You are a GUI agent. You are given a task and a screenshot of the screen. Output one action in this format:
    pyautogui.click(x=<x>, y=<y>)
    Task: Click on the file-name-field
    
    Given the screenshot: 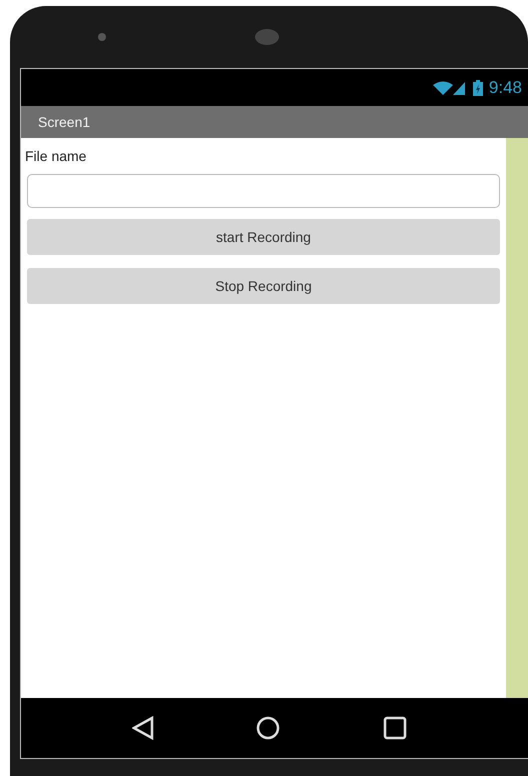 What is the action you would take?
    pyautogui.click(x=263, y=191)
    